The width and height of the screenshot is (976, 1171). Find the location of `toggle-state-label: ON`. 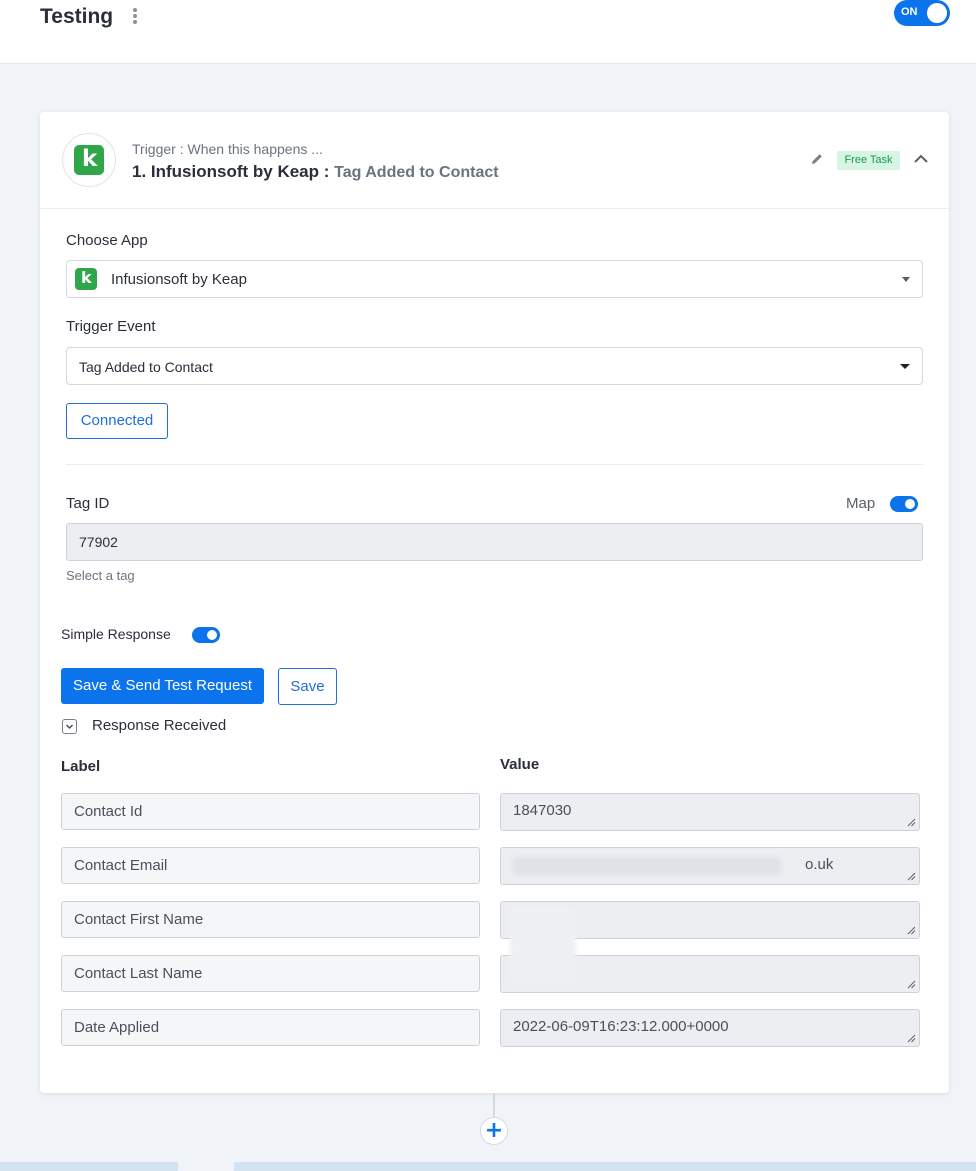

toggle-state-label: ON is located at coordinates (909, 12).